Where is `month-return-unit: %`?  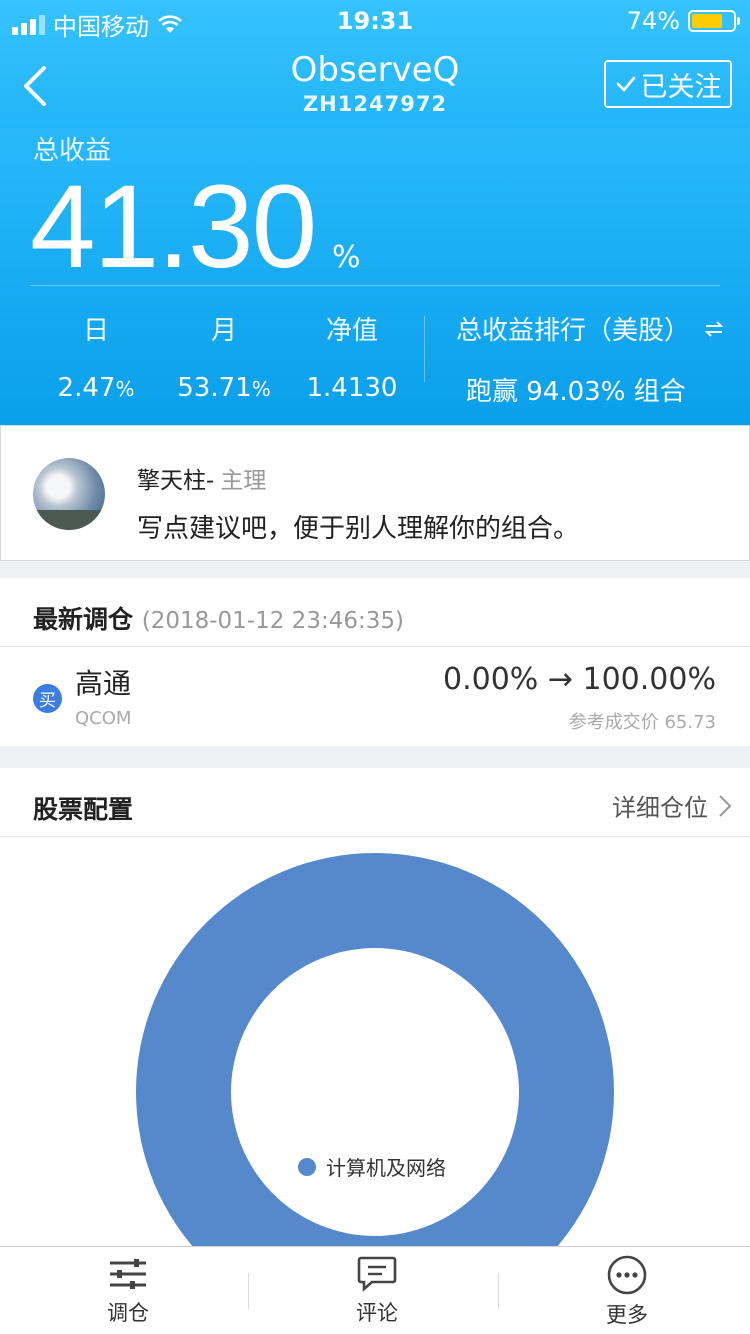 month-return-unit: % is located at coordinates (261, 389).